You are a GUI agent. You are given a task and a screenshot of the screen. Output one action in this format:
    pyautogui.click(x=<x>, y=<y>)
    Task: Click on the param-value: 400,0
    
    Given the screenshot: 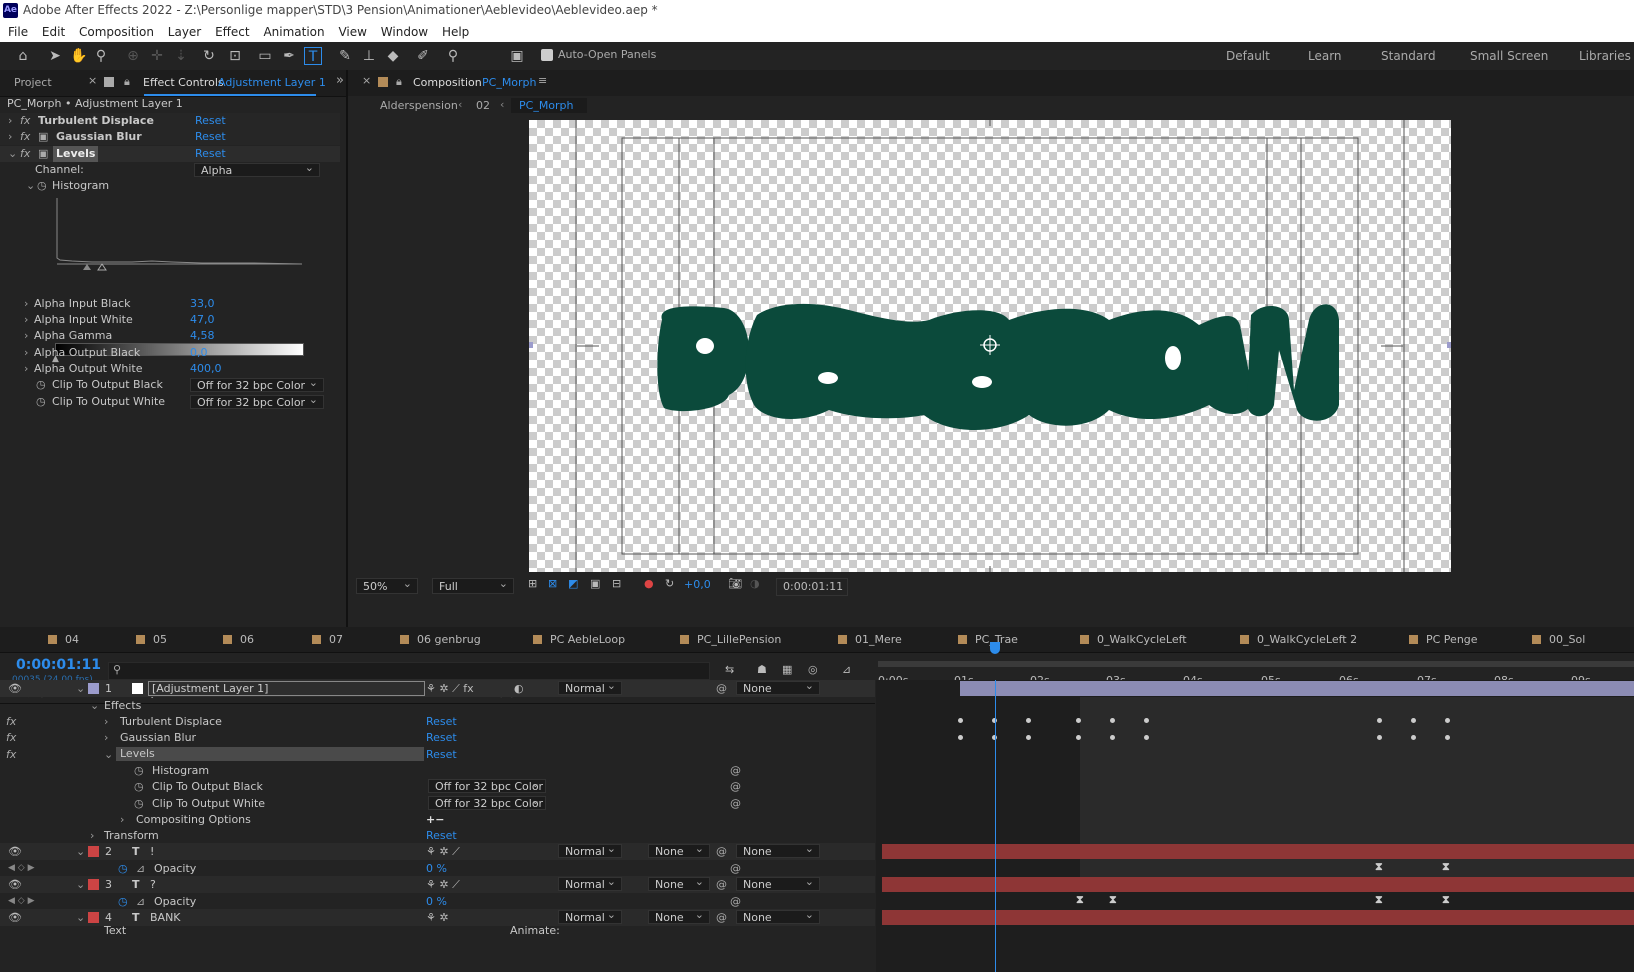 What is the action you would take?
    pyautogui.click(x=206, y=369)
    